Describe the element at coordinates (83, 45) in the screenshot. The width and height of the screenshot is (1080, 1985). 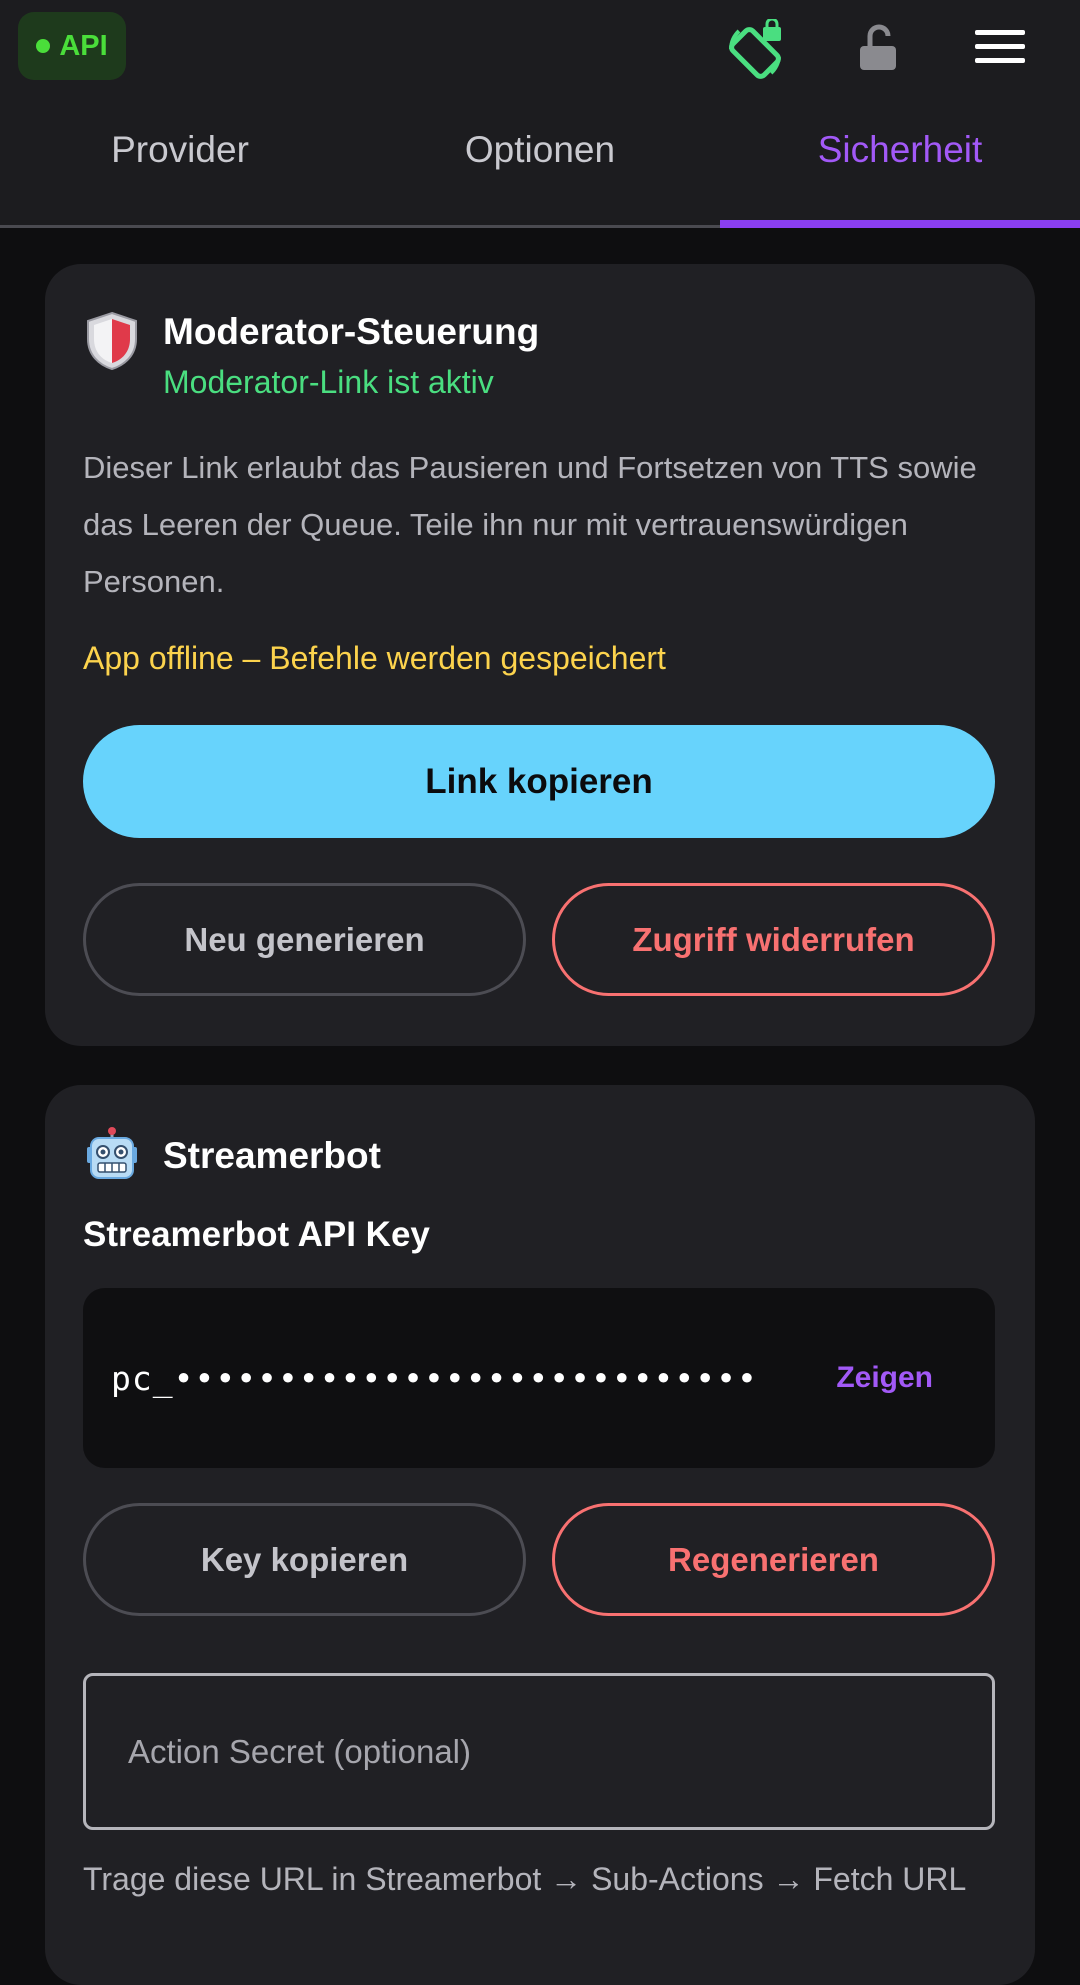
I see `api-badge-label: API` at that location.